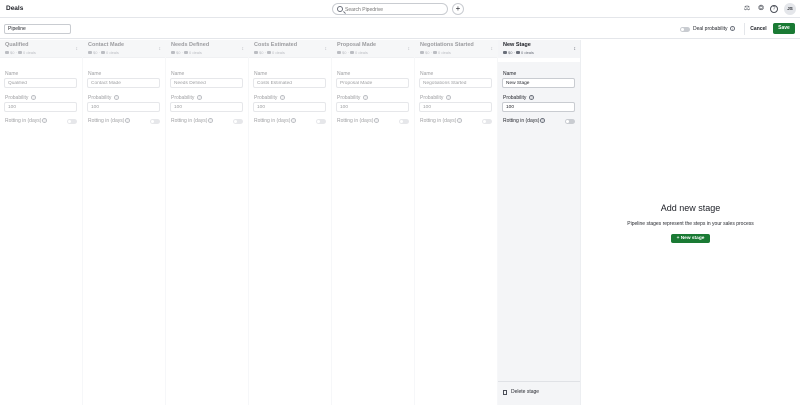 This screenshot has height=405, width=800. What do you see at coordinates (690, 208) in the screenshot?
I see `add-stage-title: Add new stage` at bounding box center [690, 208].